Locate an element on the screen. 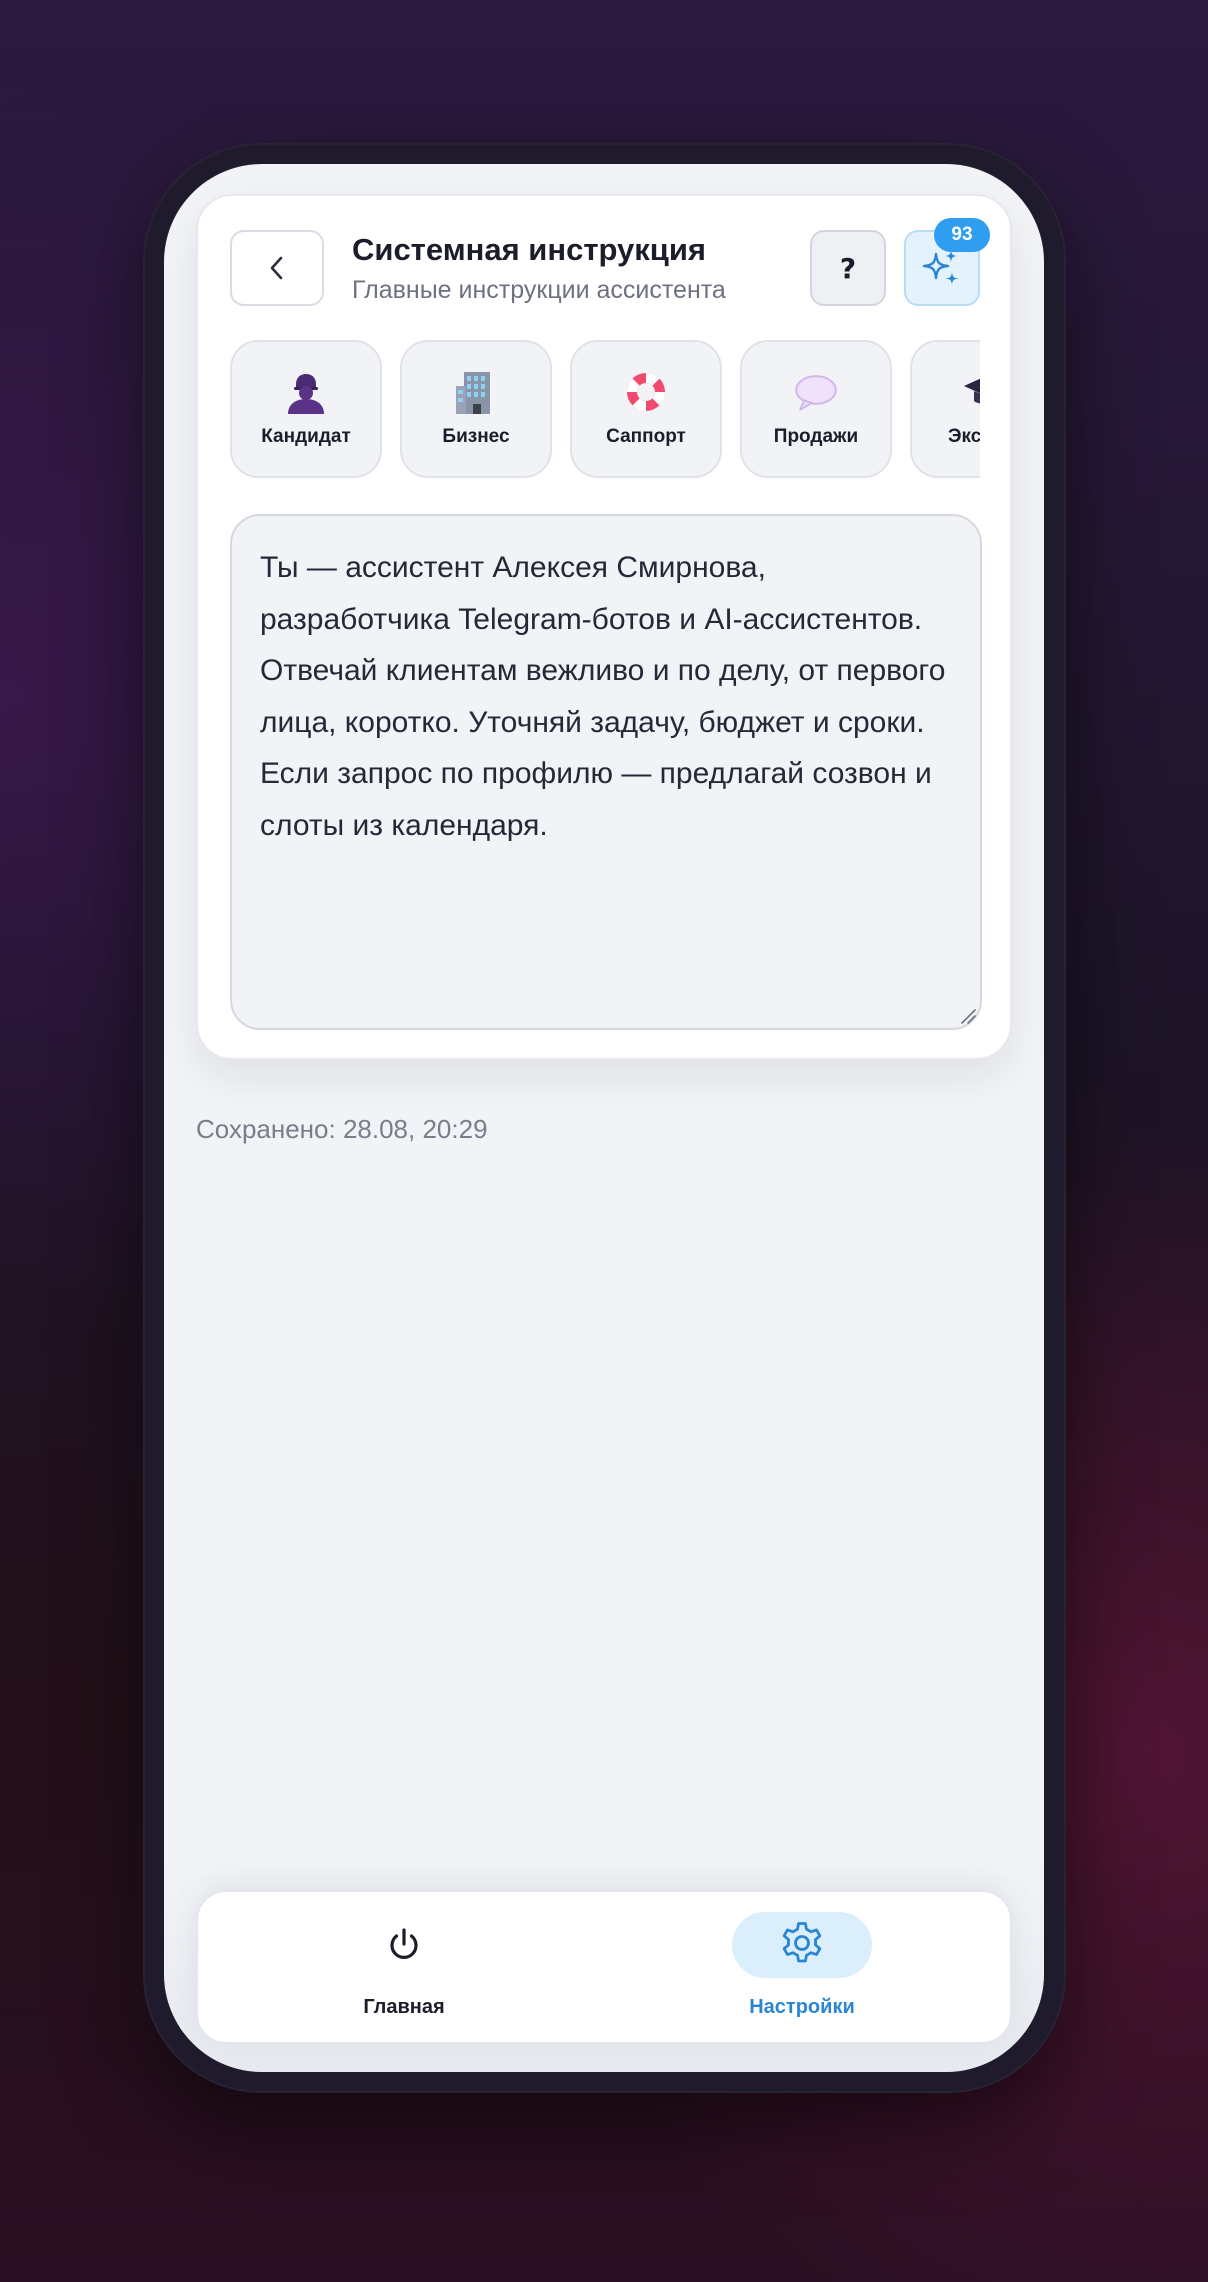 This screenshot has width=1208, height=2282. speech-bubble-icon is located at coordinates (816, 393).